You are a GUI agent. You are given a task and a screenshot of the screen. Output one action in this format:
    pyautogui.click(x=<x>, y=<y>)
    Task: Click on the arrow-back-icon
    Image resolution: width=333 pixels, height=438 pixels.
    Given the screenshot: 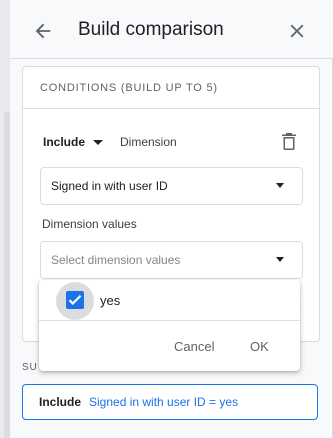 What is the action you would take?
    pyautogui.click(x=43, y=31)
    